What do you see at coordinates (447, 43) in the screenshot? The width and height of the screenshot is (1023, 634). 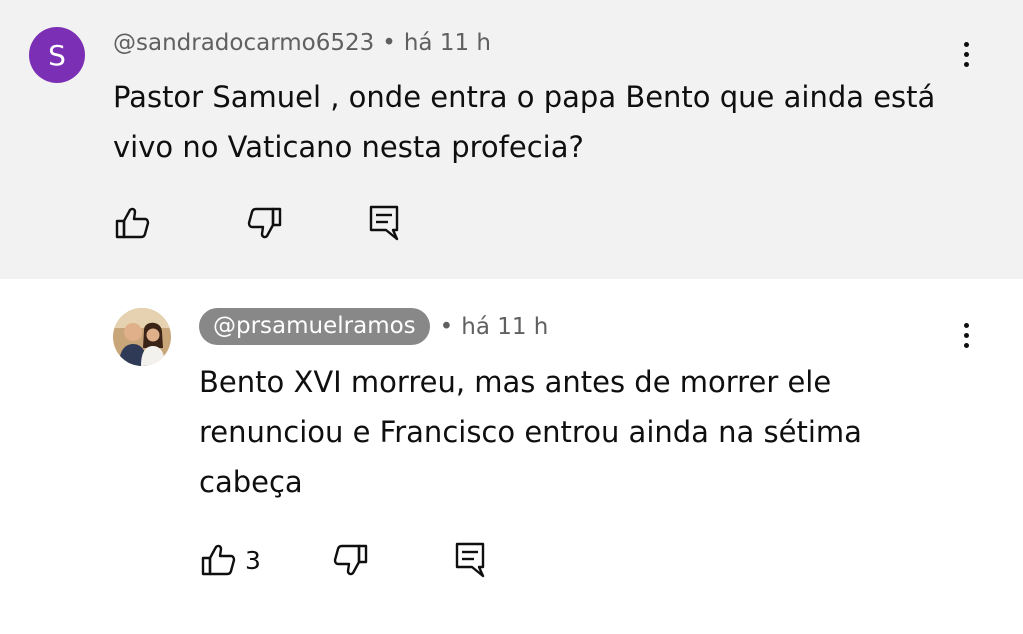 I see `comment-time: há 11 h` at bounding box center [447, 43].